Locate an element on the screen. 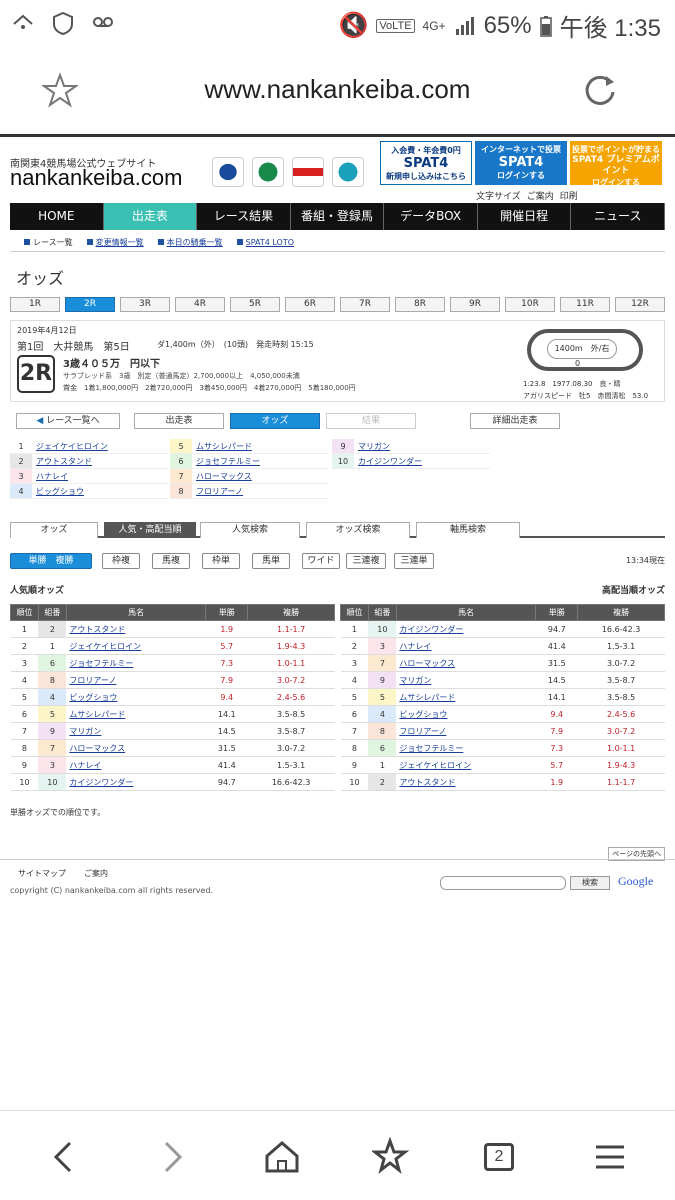 Image resolution: width=675 pixels, height=1200 pixels. subnav-jockeys: 本日の騎乗一覧 is located at coordinates (190, 242).